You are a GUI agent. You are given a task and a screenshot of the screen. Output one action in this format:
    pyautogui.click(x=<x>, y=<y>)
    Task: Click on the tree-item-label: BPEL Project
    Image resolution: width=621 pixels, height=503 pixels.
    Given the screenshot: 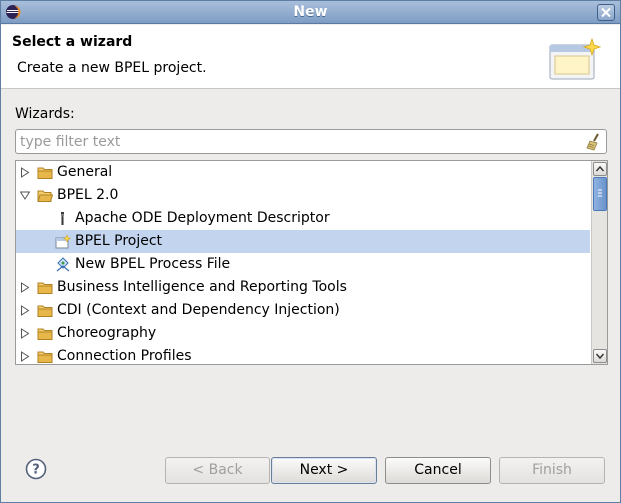 What is the action you would take?
    pyautogui.click(x=119, y=241)
    